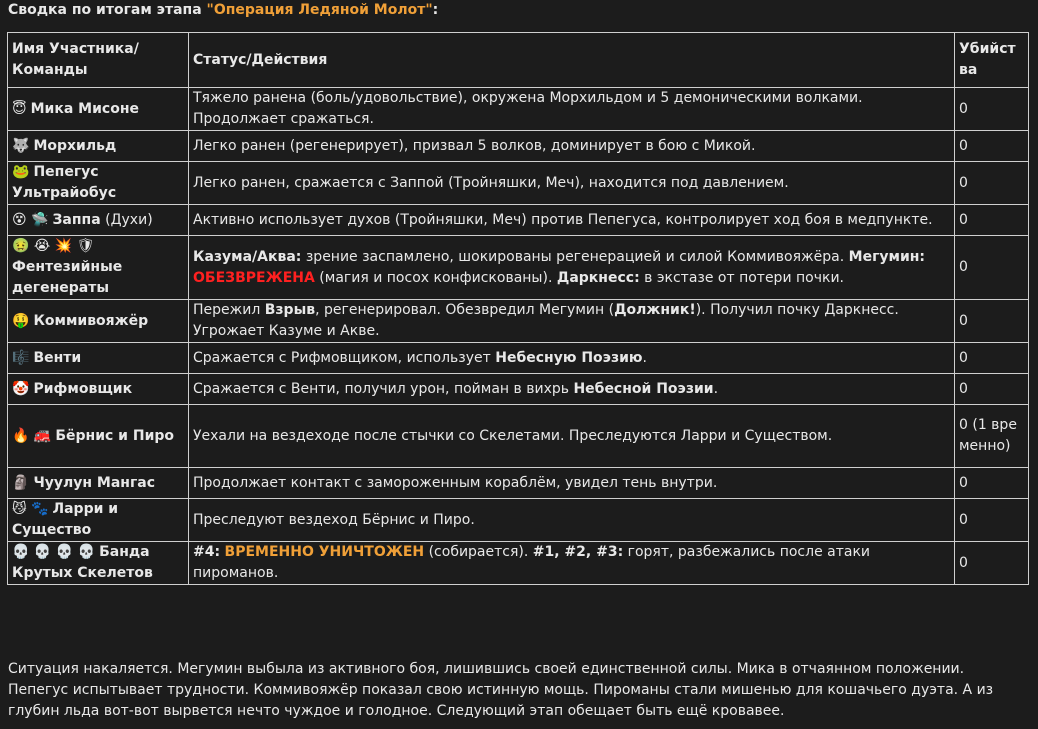 This screenshot has width=1038, height=729. Describe the element at coordinates (571, 520) in the screenshot. I see `status-cell: Преследуют вездеход Бёрнис и Пиро.` at that location.